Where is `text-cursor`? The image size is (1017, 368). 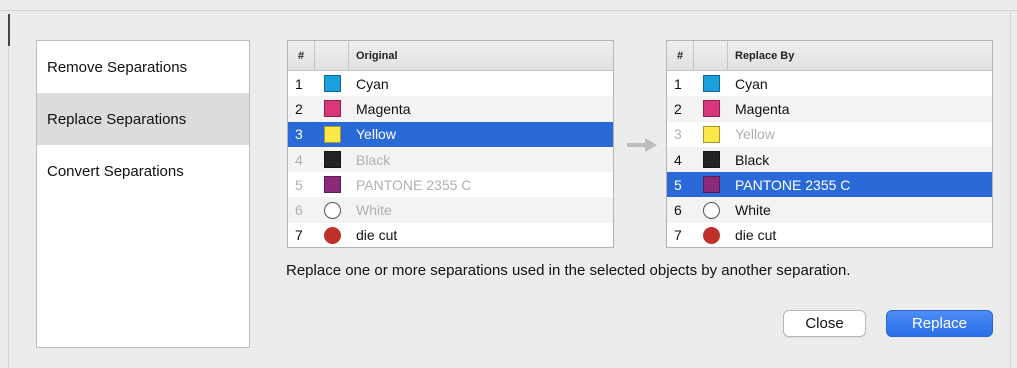 text-cursor is located at coordinates (9, 30).